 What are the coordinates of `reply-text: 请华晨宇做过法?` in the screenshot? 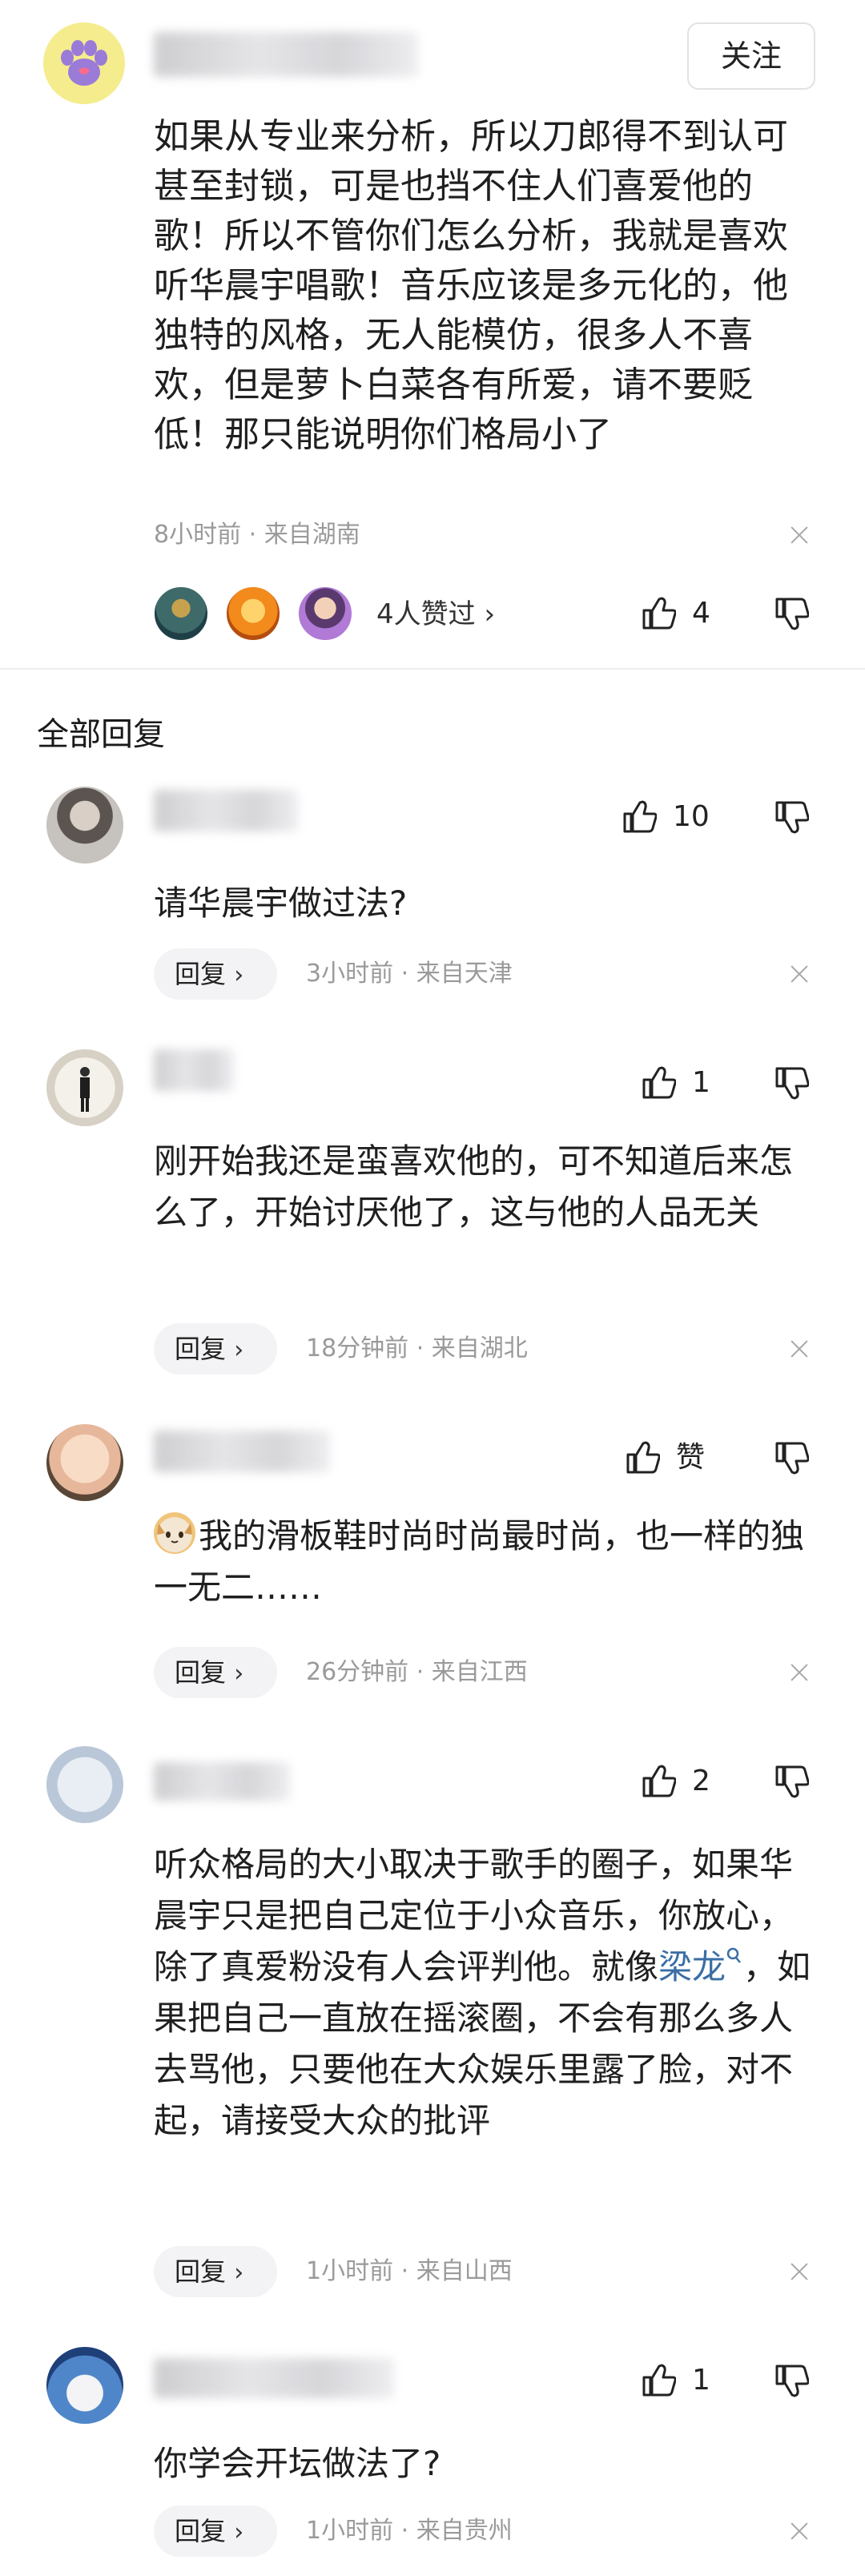 It's located at (281, 903).